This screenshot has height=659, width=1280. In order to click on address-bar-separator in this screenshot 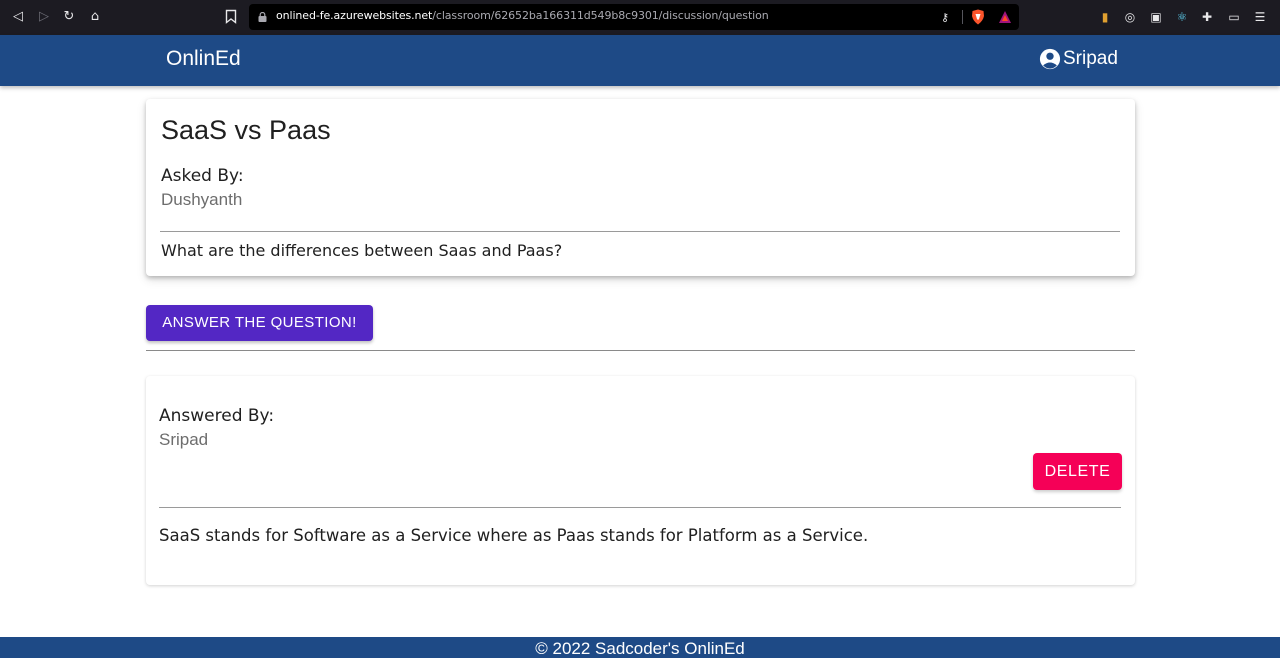, I will do `click(962, 17)`.